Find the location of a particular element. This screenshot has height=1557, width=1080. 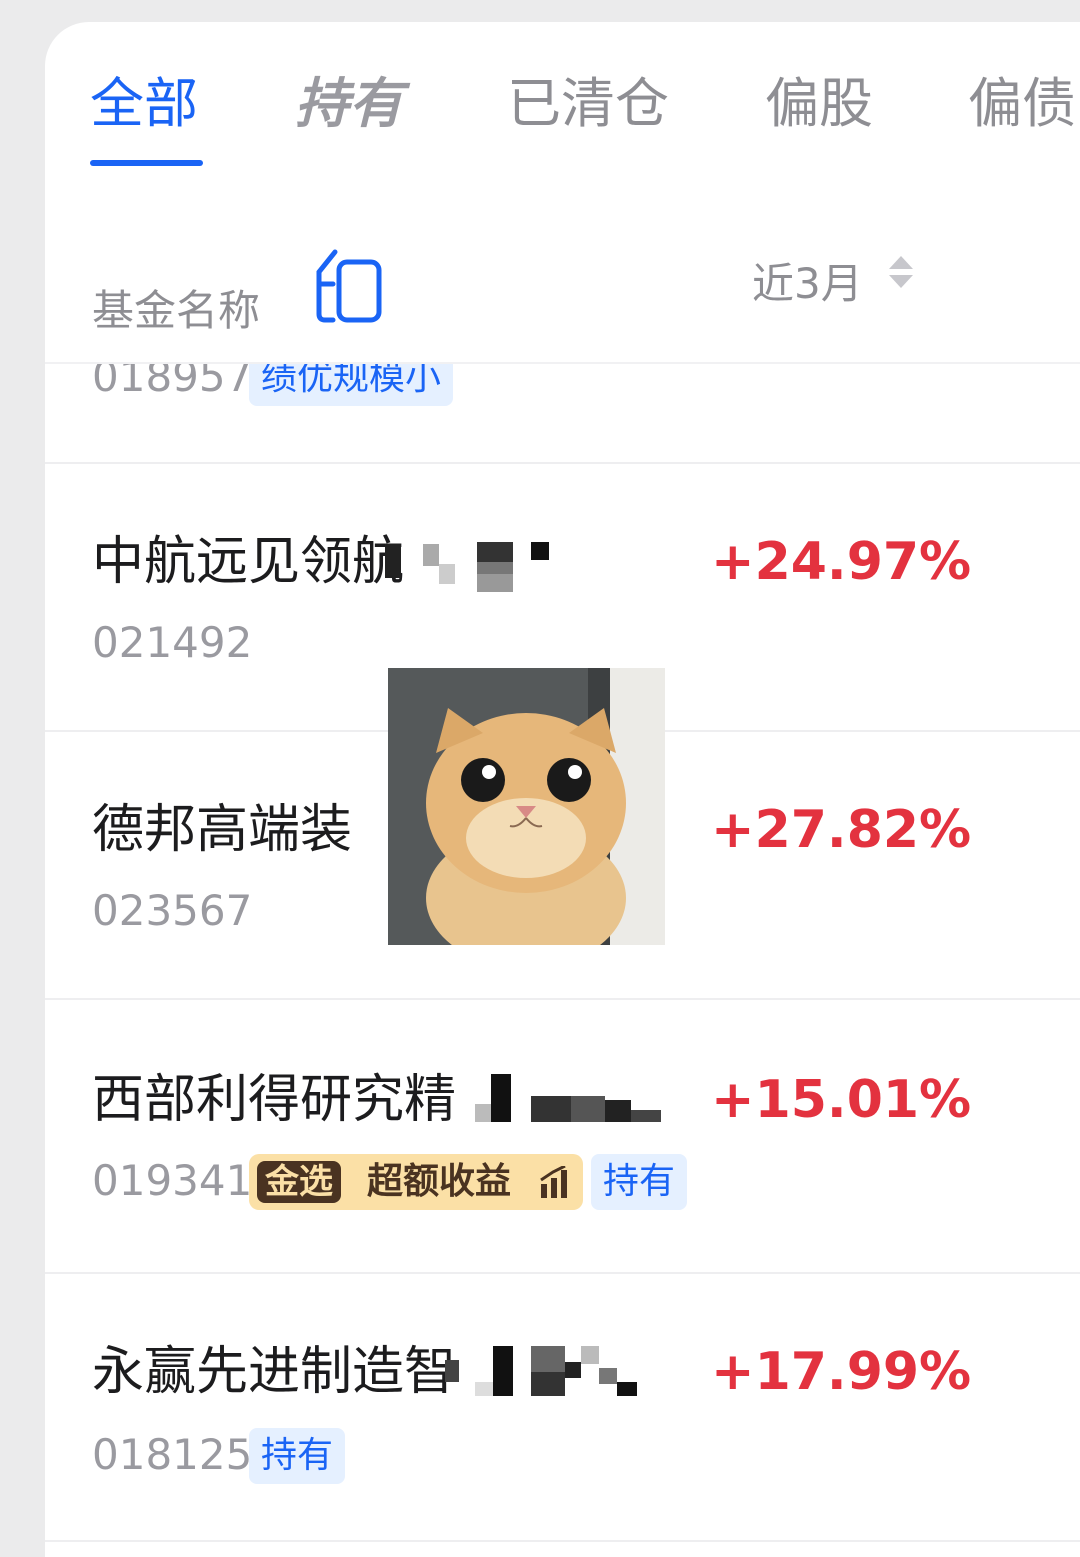

tab-bond: 偏债 is located at coordinates (1022, 104).